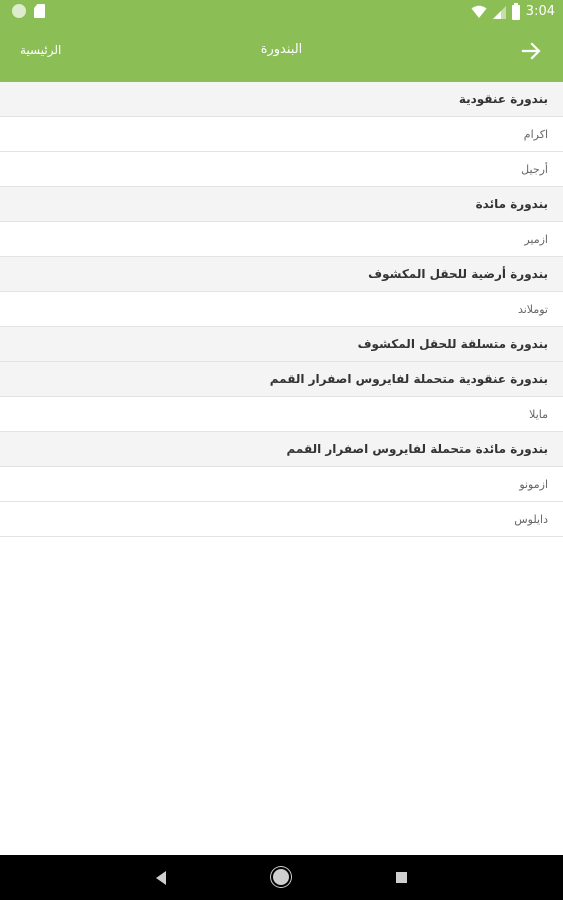  What do you see at coordinates (281, 99) in the screenshot?
I see `section-header: بندورة عنقودية` at bounding box center [281, 99].